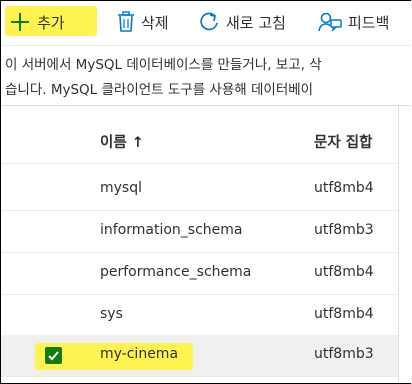  What do you see at coordinates (398, 244) in the screenshot?
I see `panel-edge-divider` at bounding box center [398, 244].